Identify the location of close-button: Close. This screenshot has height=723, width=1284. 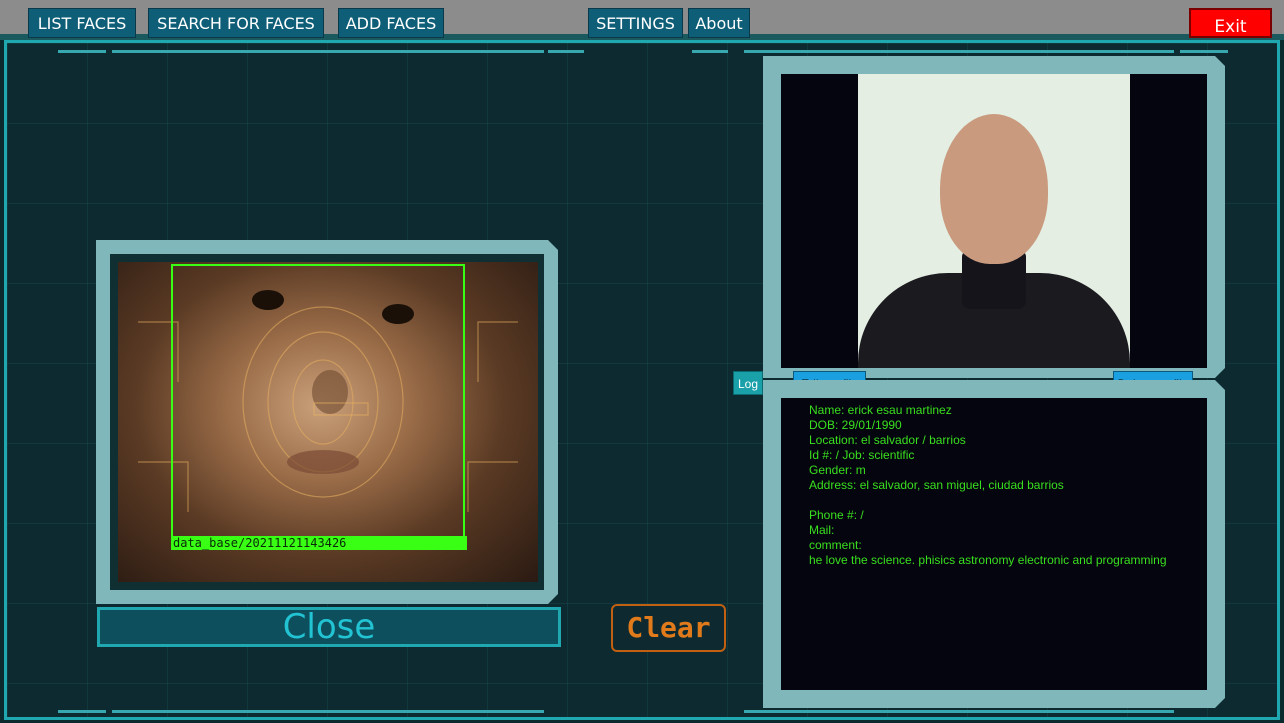
(329, 627).